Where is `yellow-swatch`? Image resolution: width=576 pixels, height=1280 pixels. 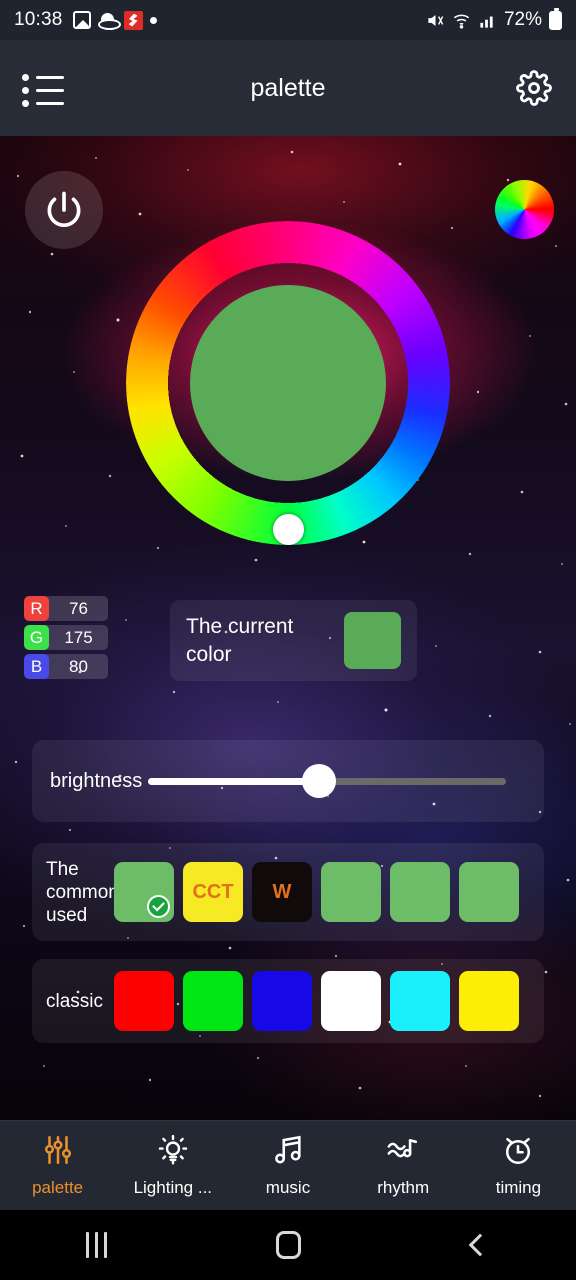 yellow-swatch is located at coordinates (489, 1001).